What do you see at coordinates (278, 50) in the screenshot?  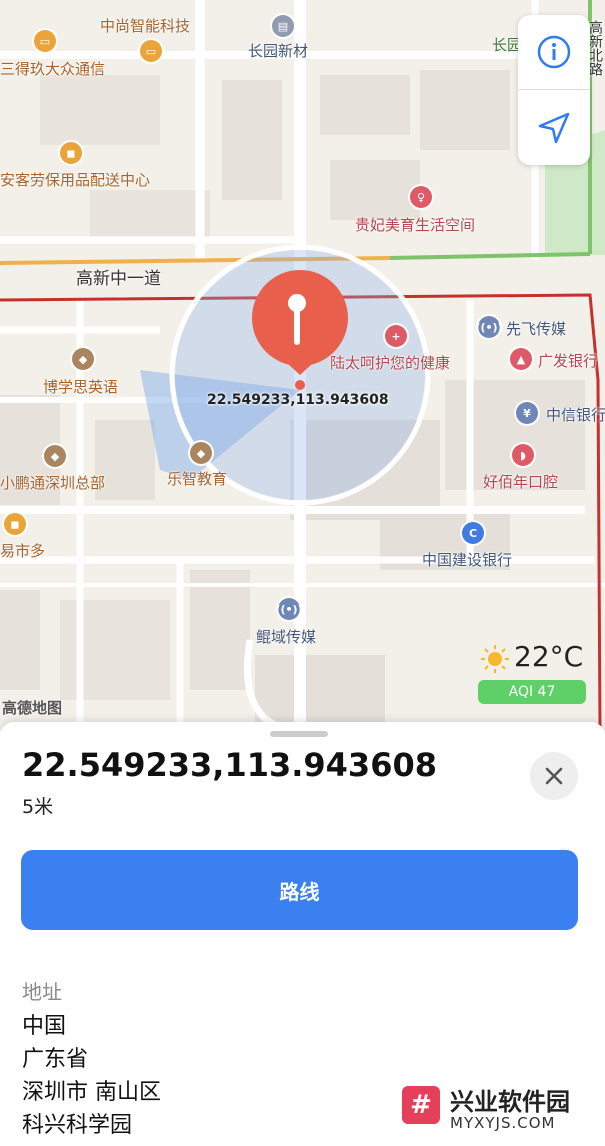 I see `poi-label: 长园新材` at bounding box center [278, 50].